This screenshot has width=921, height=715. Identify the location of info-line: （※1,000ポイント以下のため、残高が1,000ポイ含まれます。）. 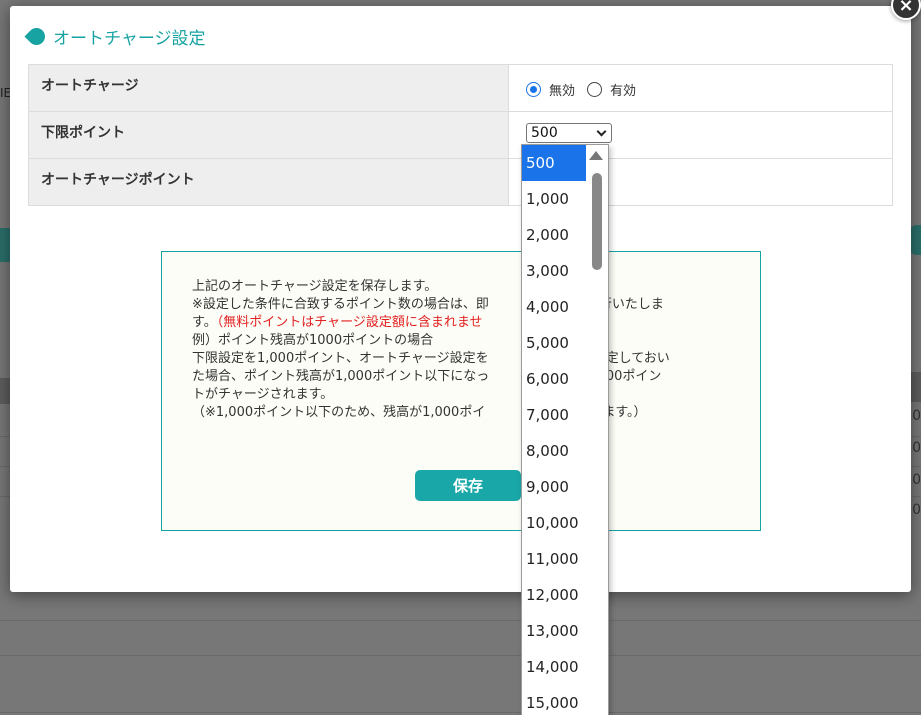
(461, 413).